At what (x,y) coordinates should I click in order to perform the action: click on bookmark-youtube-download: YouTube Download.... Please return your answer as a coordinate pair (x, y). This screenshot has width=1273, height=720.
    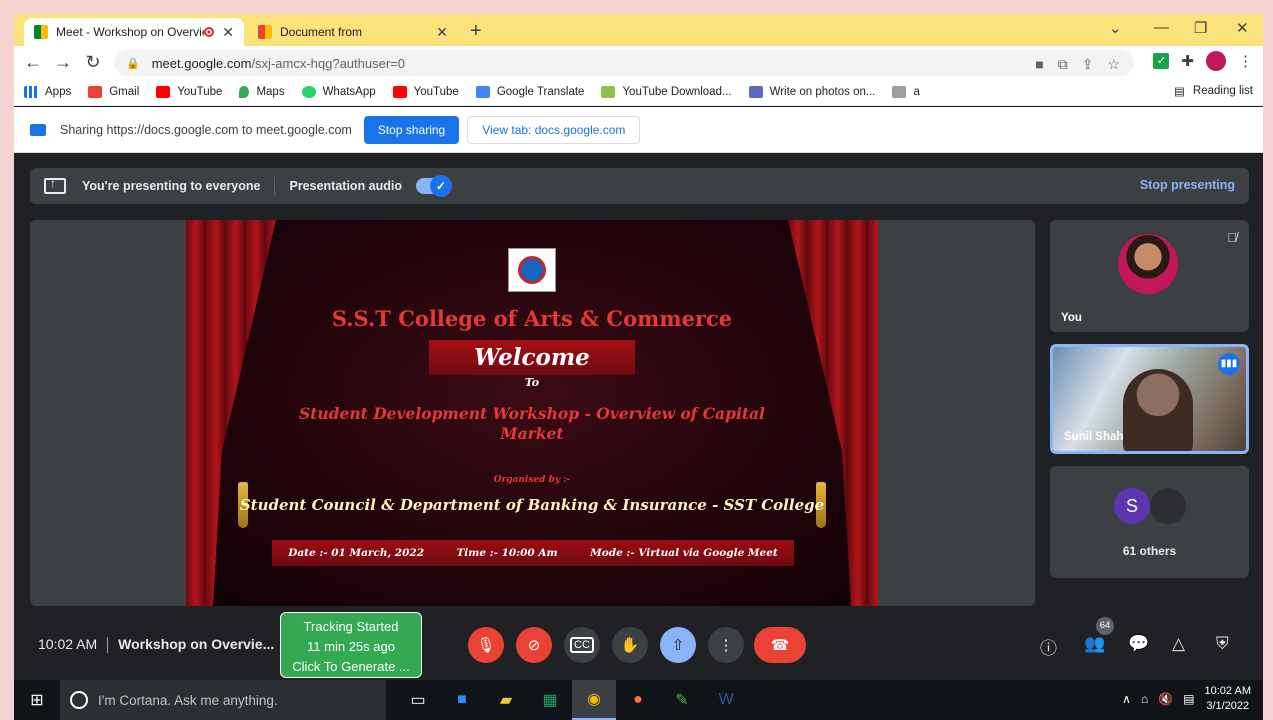
    Looking at the image, I should click on (666, 91).